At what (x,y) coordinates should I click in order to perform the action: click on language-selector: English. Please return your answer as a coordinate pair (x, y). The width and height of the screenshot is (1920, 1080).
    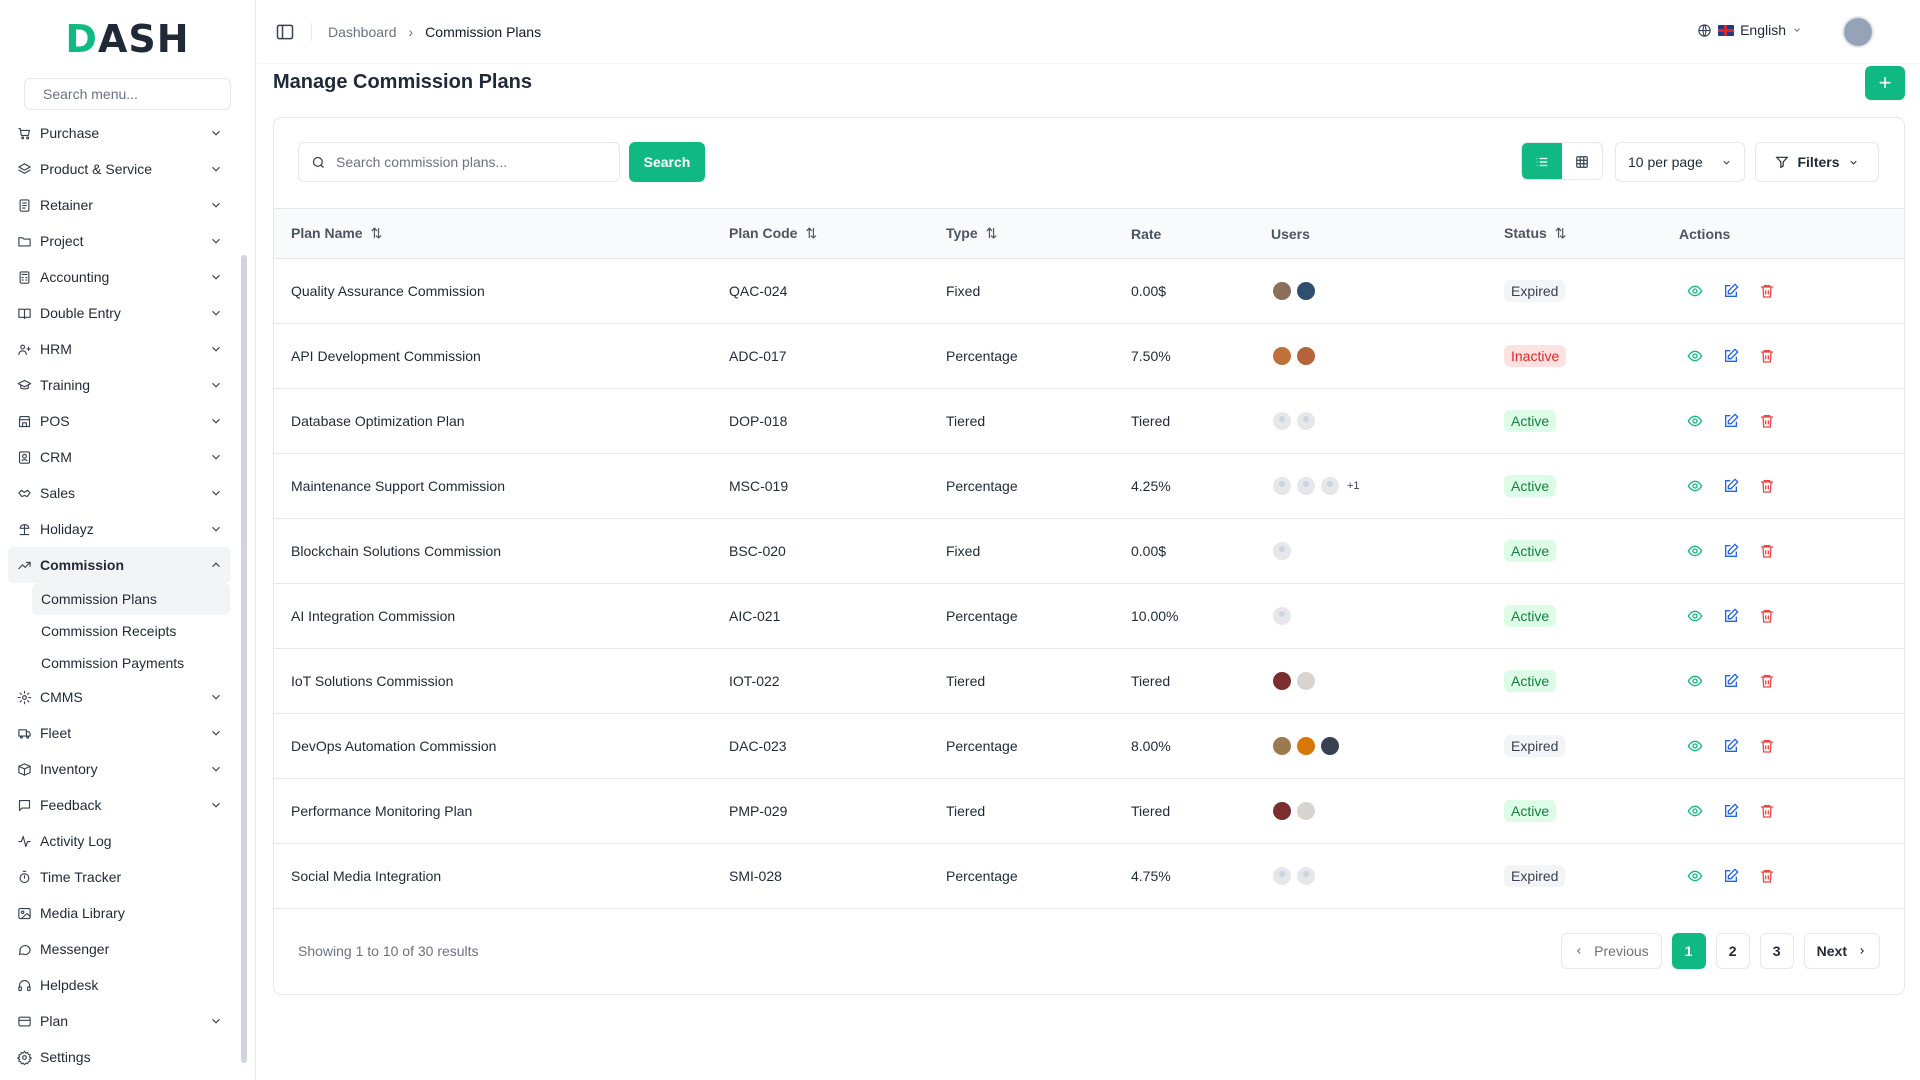
    Looking at the image, I should click on (1749, 30).